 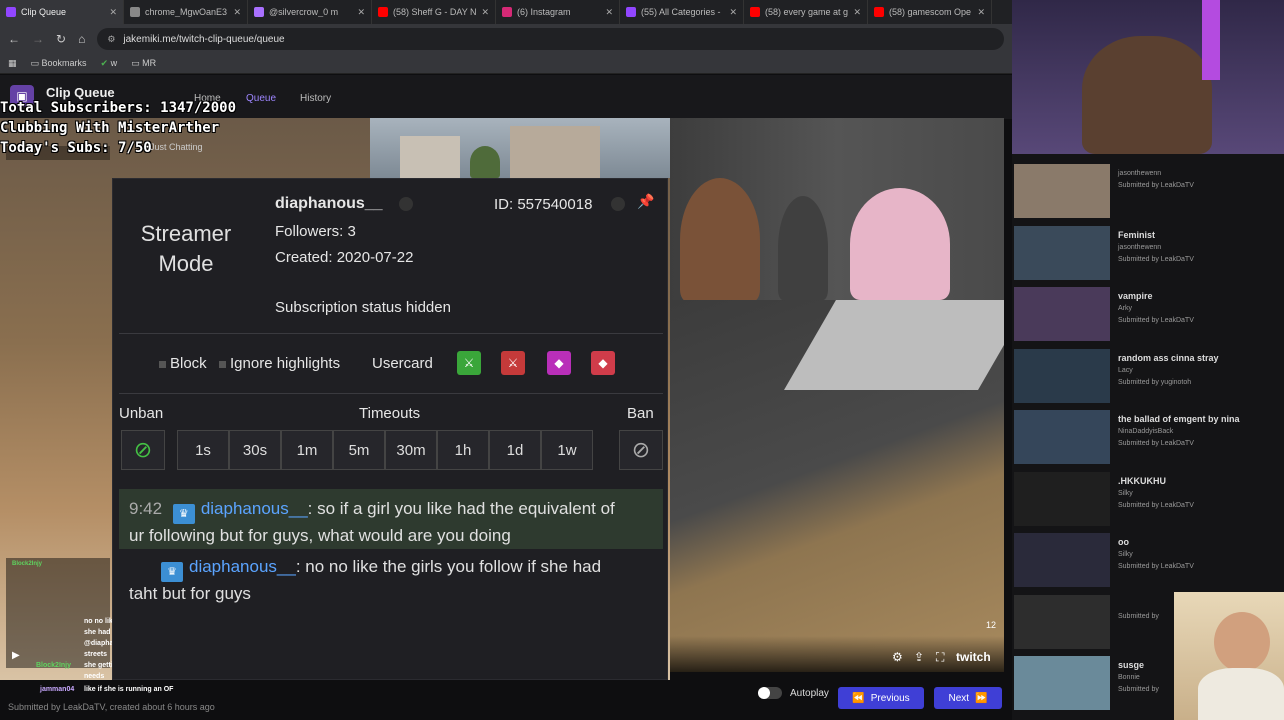 What do you see at coordinates (406, 204) in the screenshot?
I see `copy-name-icon` at bounding box center [406, 204].